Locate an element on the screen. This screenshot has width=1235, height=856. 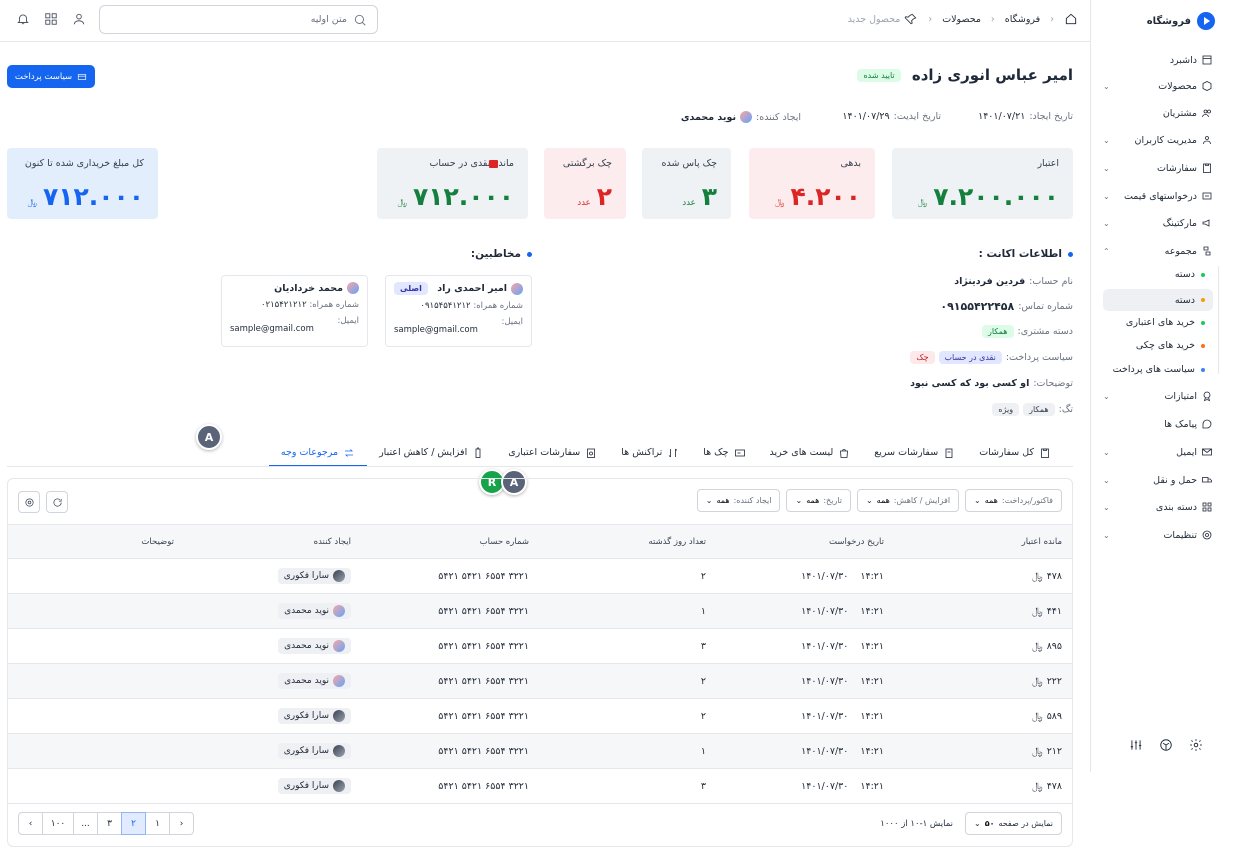
palette-icon is located at coordinates (1166, 745).